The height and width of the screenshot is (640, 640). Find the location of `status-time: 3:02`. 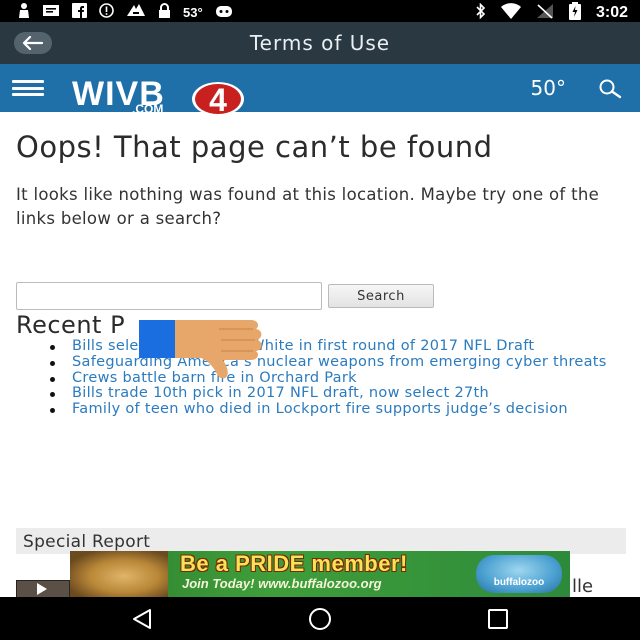

status-time: 3:02 is located at coordinates (611, 12).